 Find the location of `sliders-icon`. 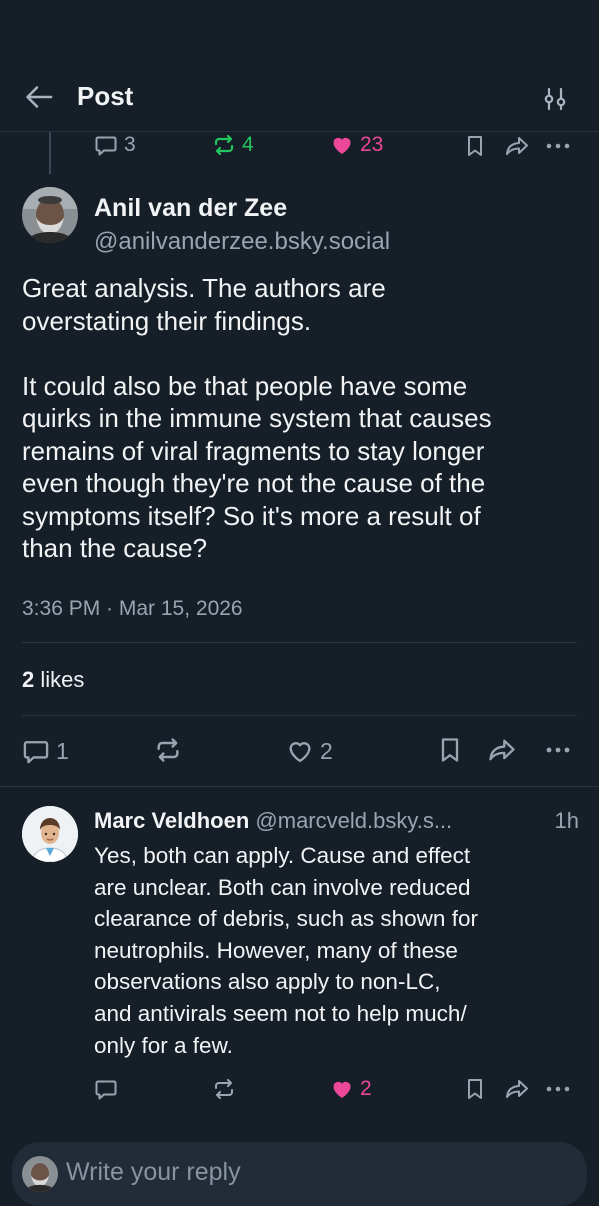

sliders-icon is located at coordinates (555, 99).